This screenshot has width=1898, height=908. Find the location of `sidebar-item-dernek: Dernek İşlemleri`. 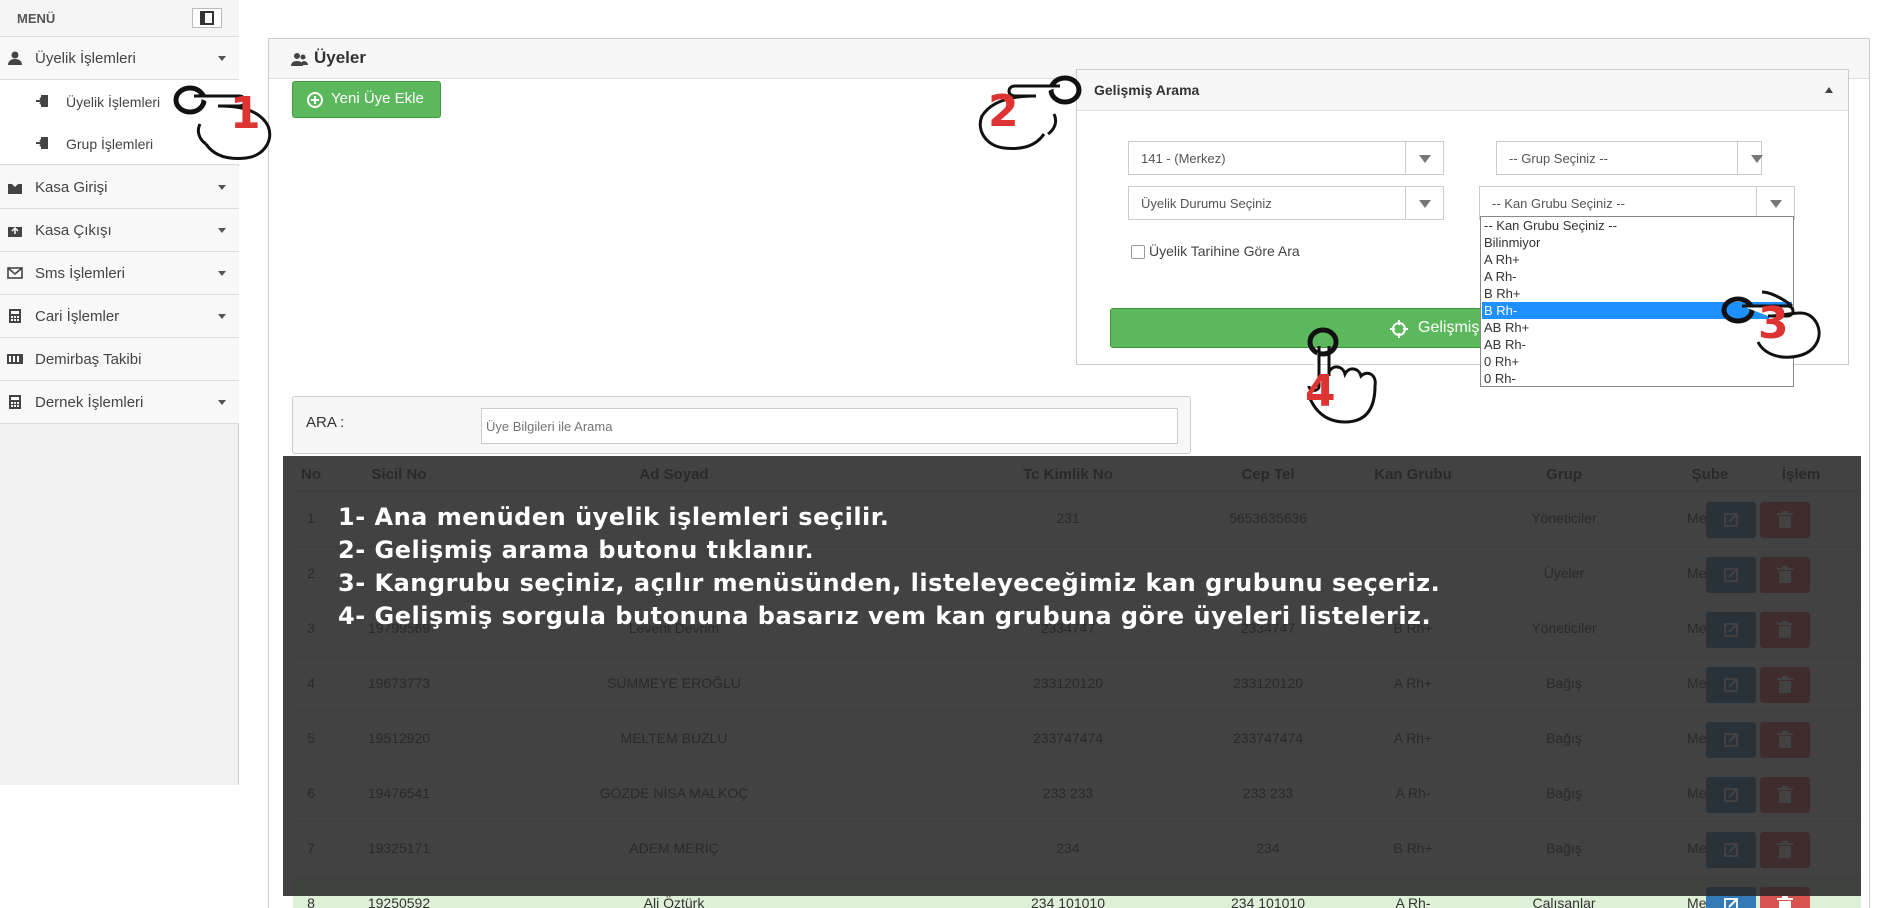

sidebar-item-dernek: Dernek İşlemleri is located at coordinates (119, 402).